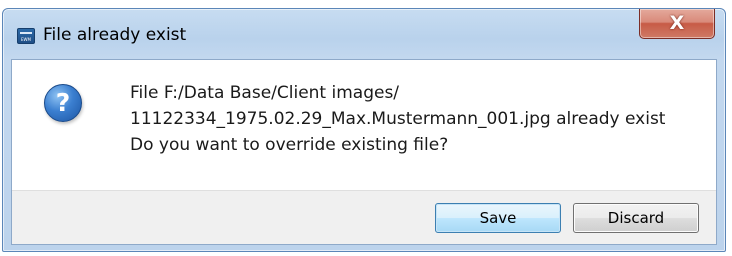 The image size is (732, 256). I want to click on dialog-title: File already exist, so click(115, 35).